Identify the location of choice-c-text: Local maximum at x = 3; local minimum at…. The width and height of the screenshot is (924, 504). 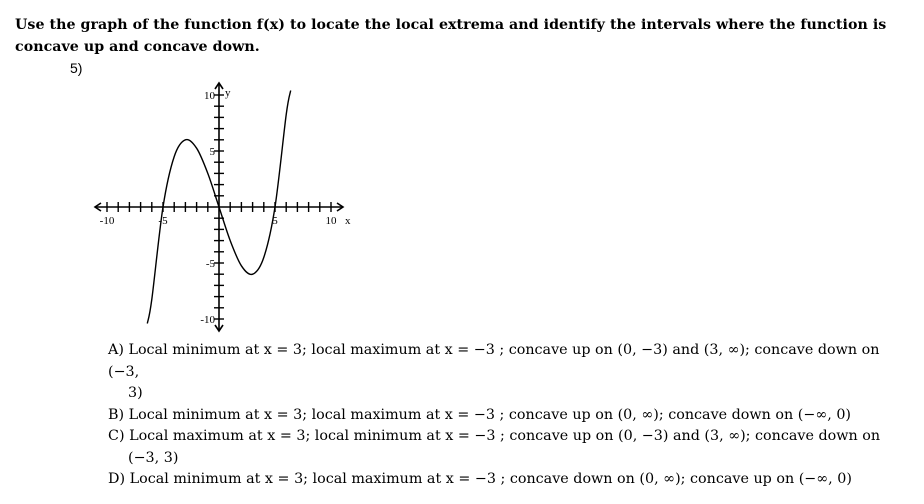
(505, 436).